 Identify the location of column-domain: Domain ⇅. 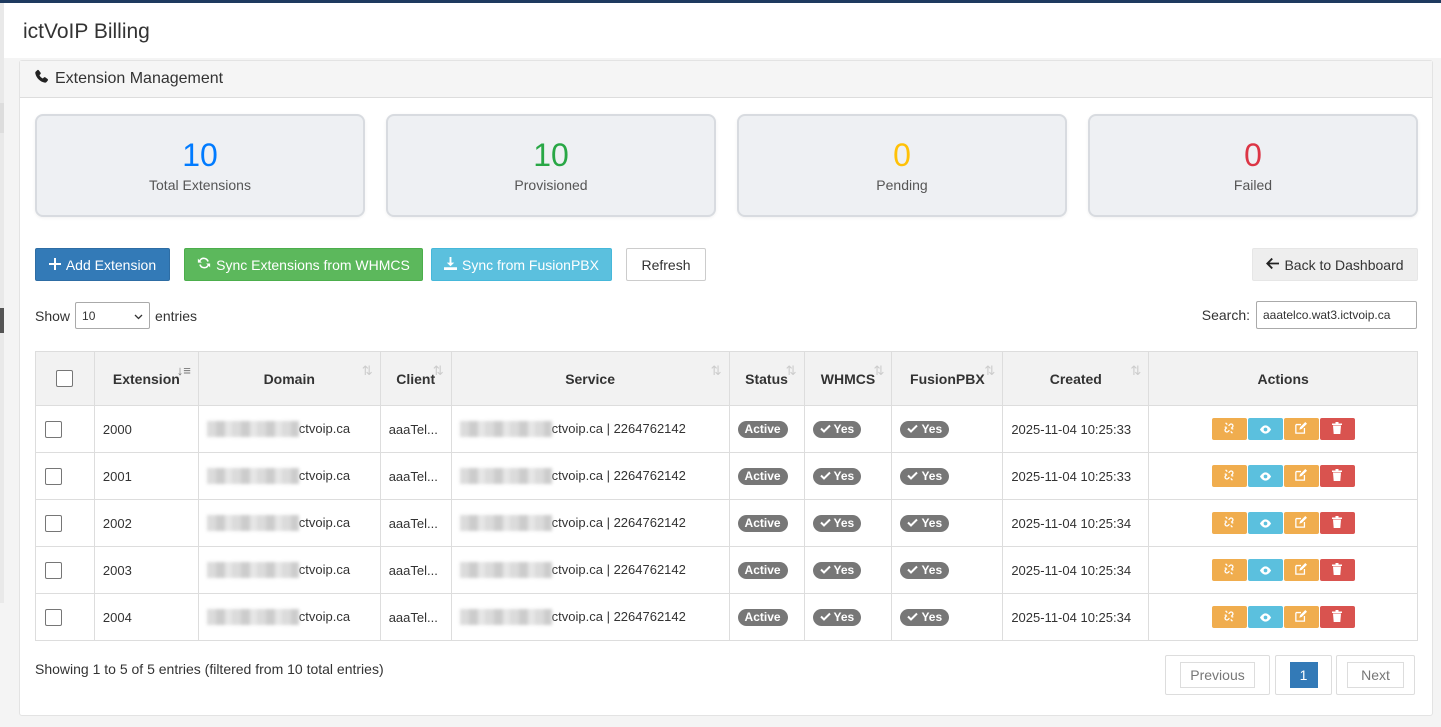
(289, 378).